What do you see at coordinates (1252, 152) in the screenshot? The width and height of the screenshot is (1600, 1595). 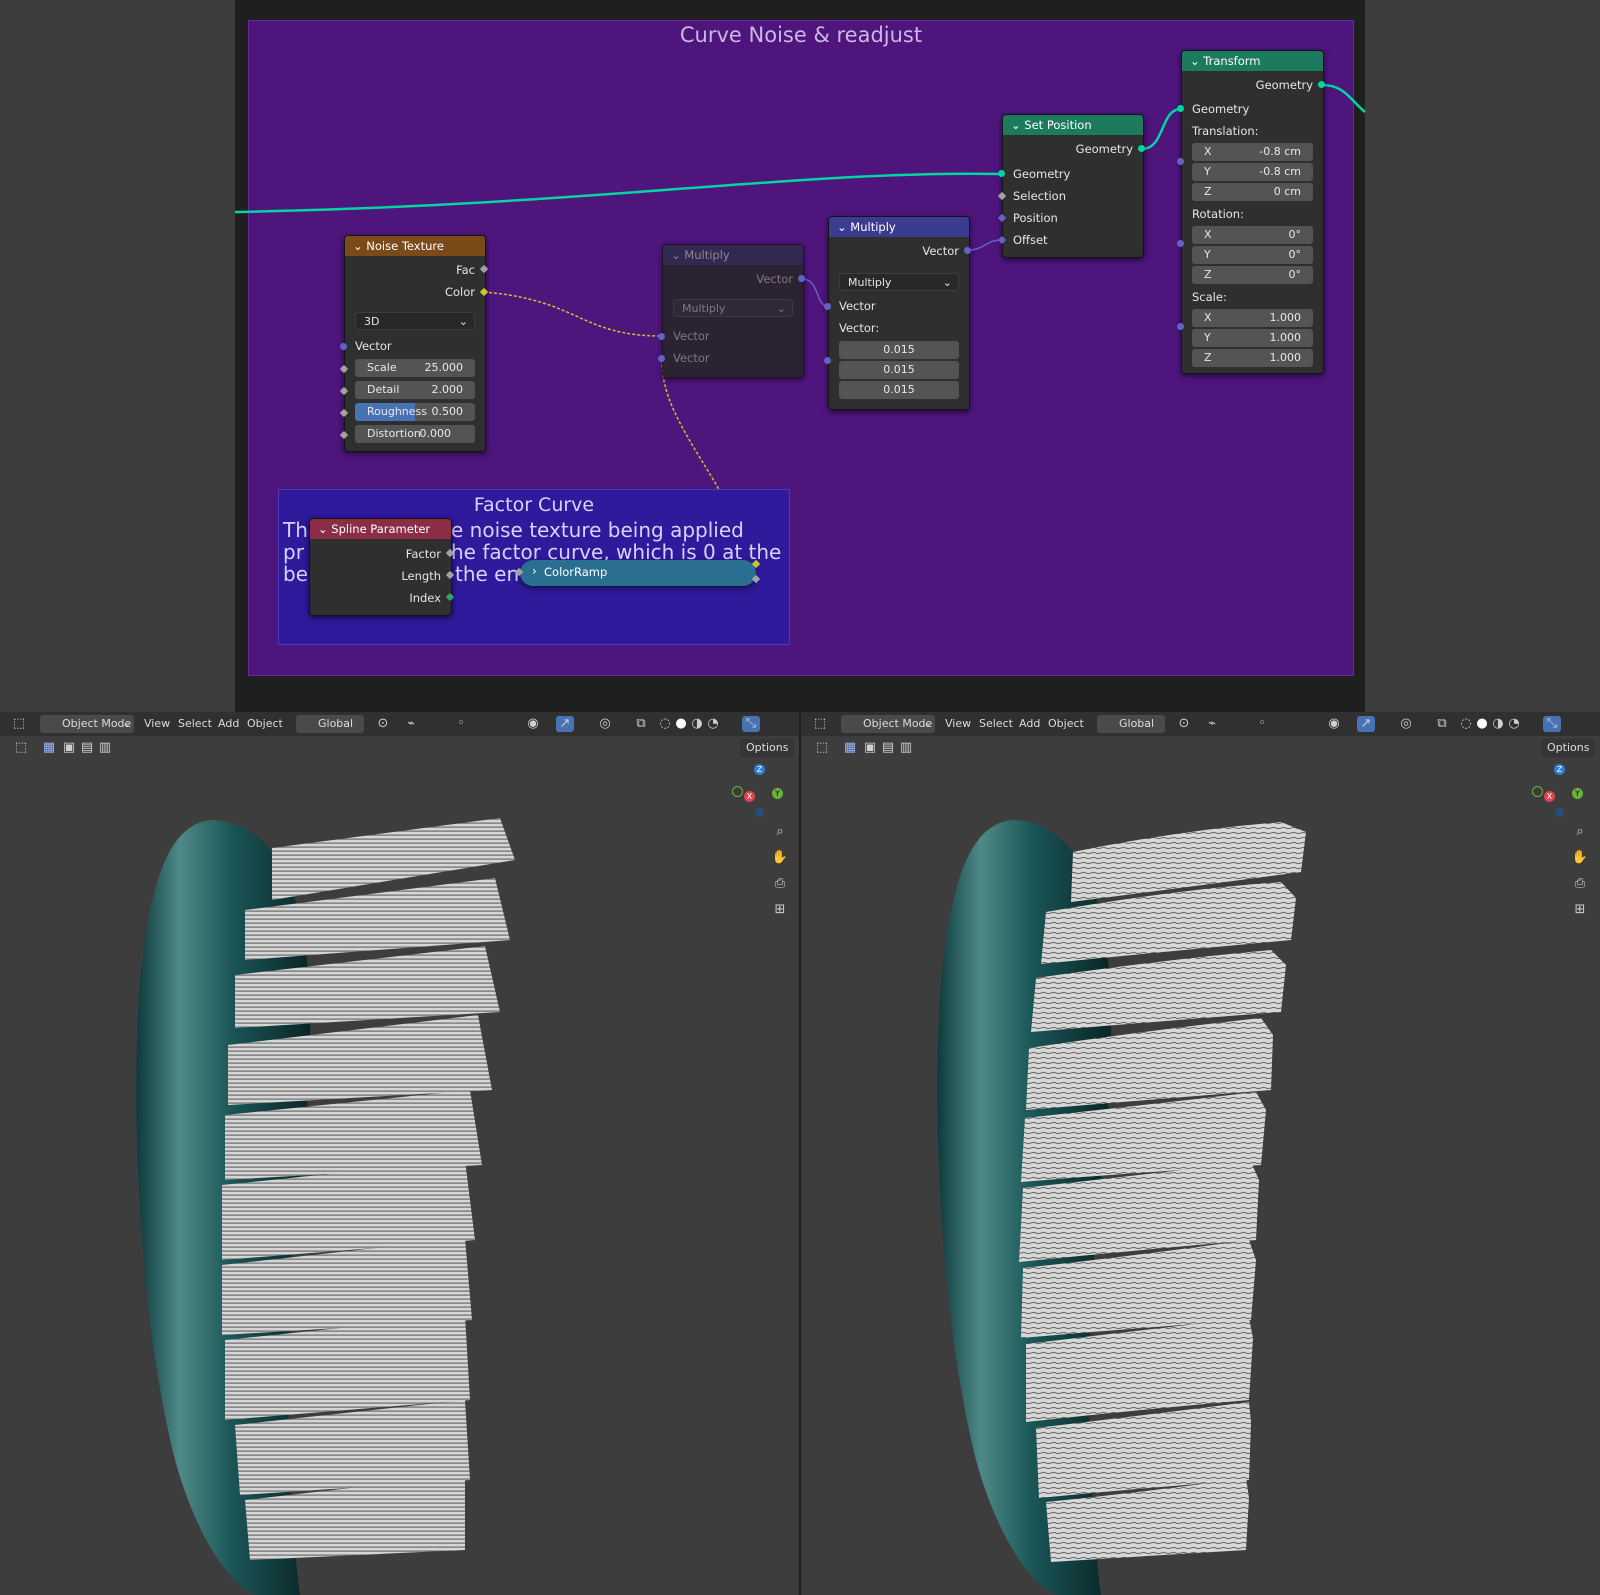 I see `translation-x-field: X -0.8 cm` at bounding box center [1252, 152].